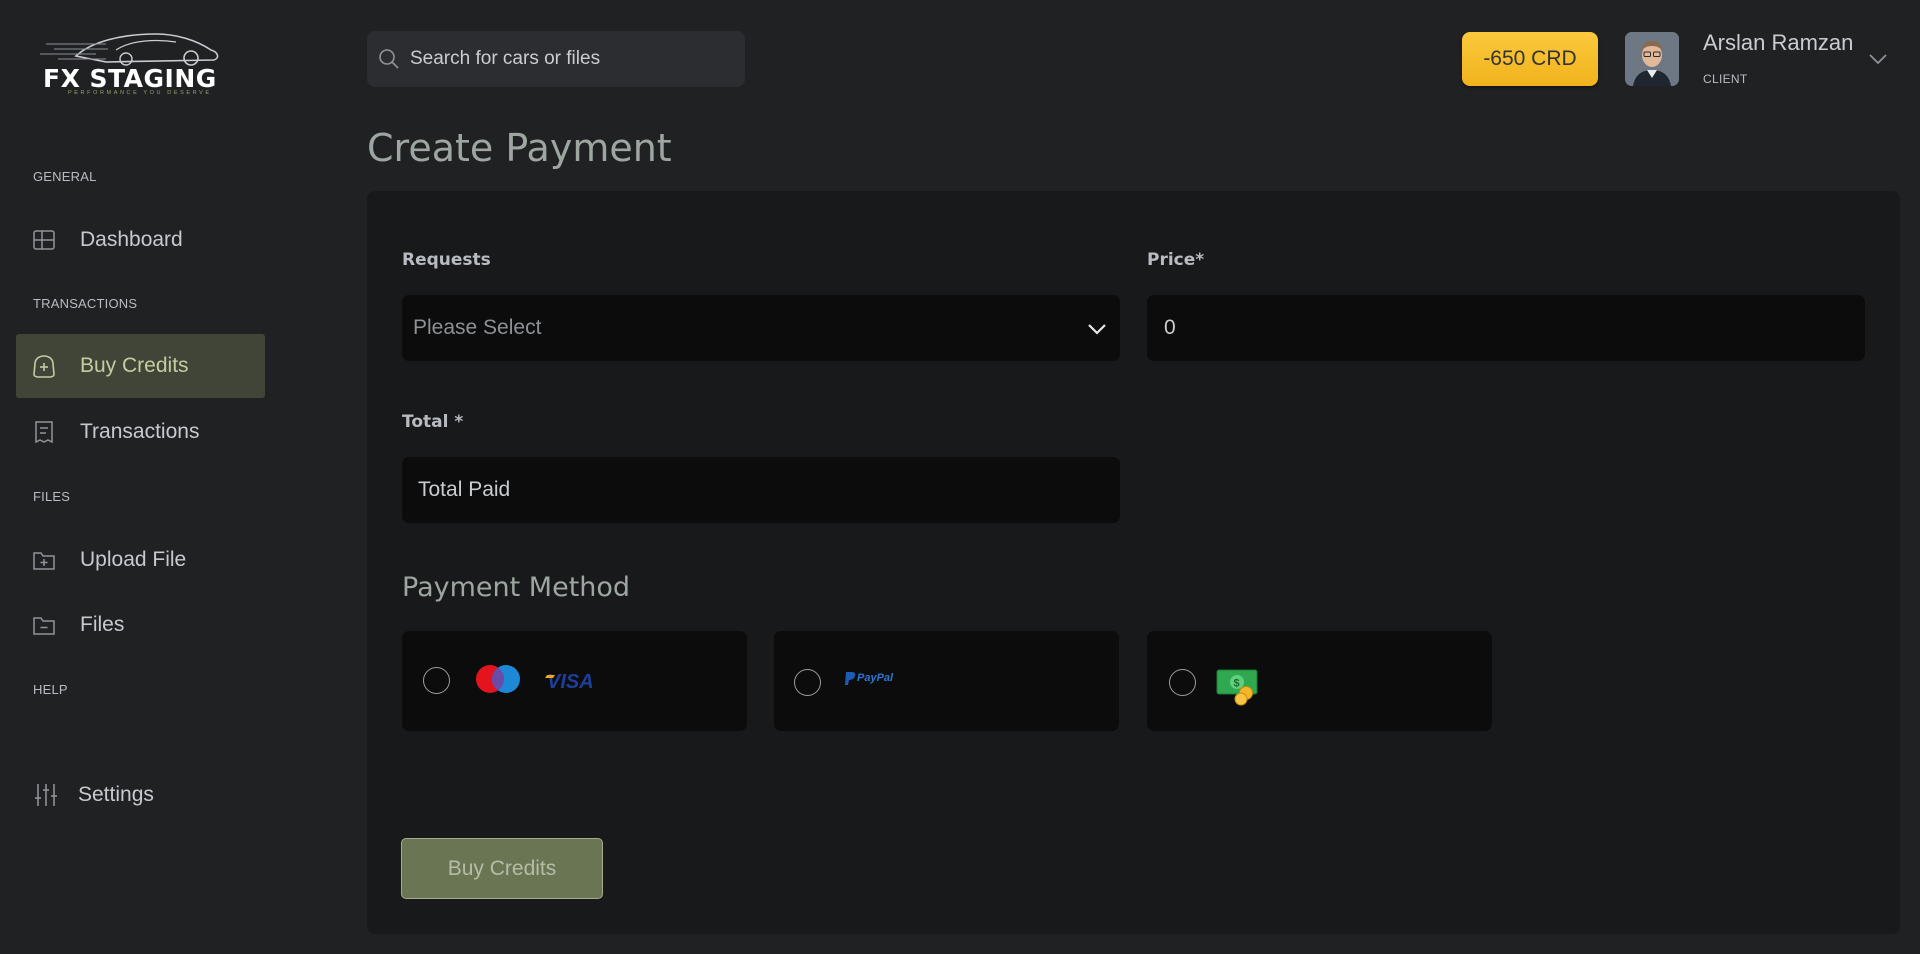 This screenshot has width=1920, height=954. What do you see at coordinates (1506, 328) in the screenshot?
I see `price-input: 0` at bounding box center [1506, 328].